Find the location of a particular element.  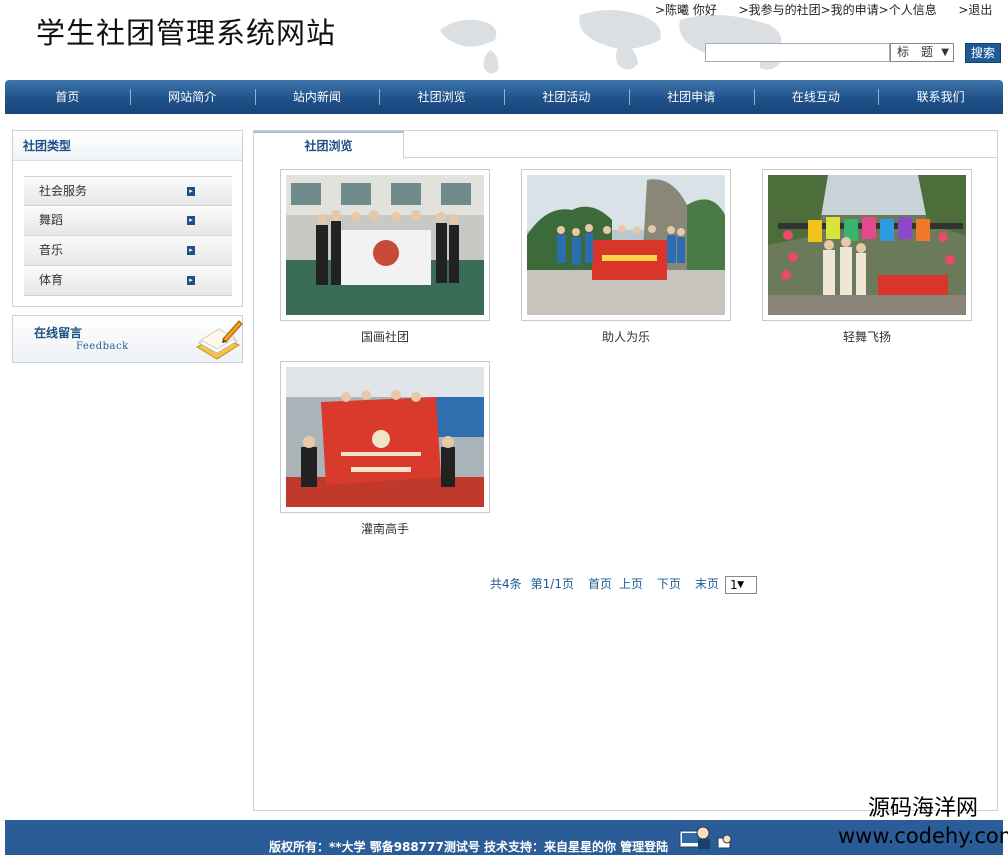

nav-club-activities: 社团活动 is located at coordinates (566, 97).